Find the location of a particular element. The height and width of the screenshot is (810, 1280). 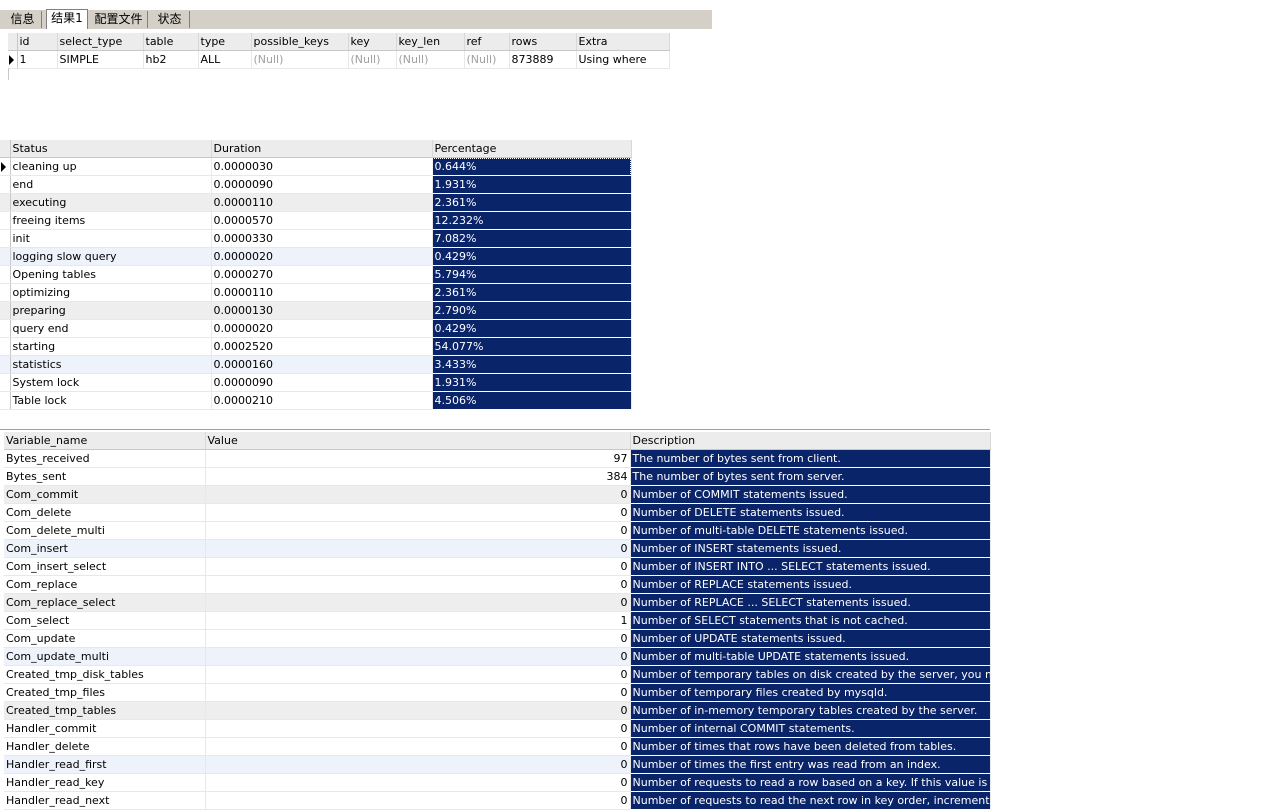

variable-name-cell: Com_delete is located at coordinates (105, 512).